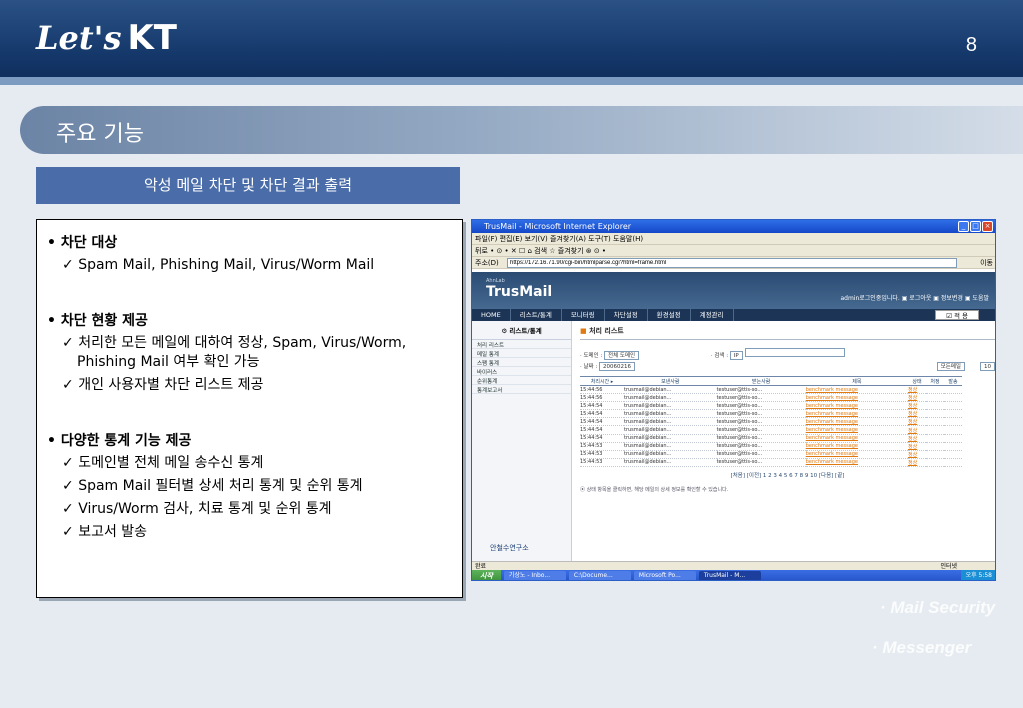 The image size is (1023, 708). I want to click on sidebar-item: 순위통계, so click(521, 380).